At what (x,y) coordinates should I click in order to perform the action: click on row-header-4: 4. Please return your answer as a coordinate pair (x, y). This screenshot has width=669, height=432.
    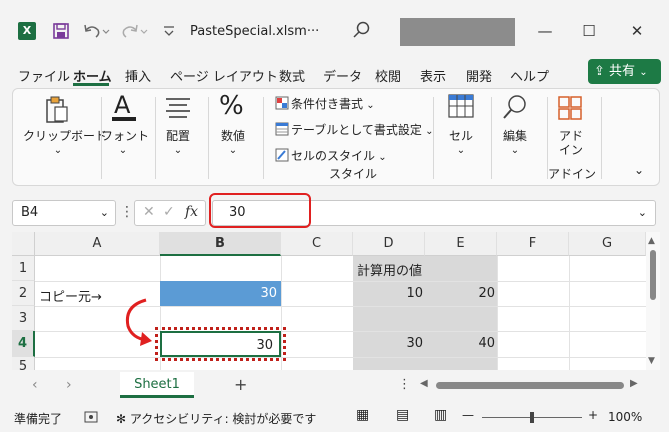
    Looking at the image, I should click on (23, 344).